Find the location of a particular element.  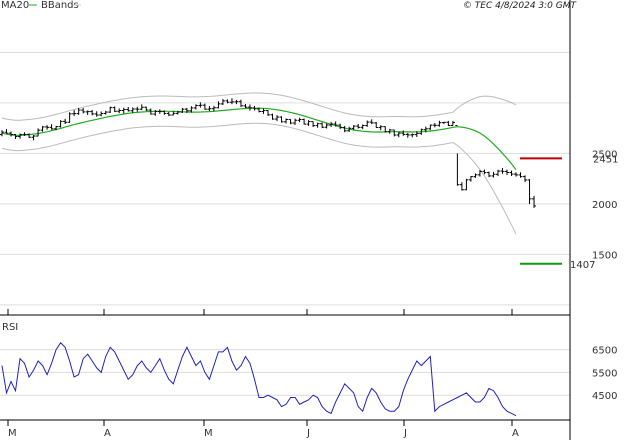

rsi-label: RSI is located at coordinates (10, 327).